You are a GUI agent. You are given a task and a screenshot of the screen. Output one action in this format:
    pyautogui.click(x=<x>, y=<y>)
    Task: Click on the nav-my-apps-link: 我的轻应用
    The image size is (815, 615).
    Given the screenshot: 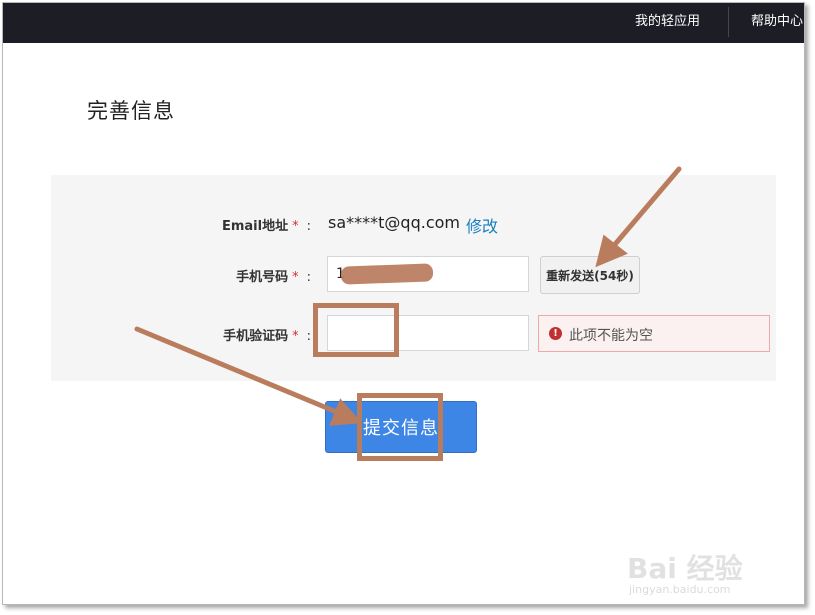 What is the action you would take?
    pyautogui.click(x=667, y=23)
    